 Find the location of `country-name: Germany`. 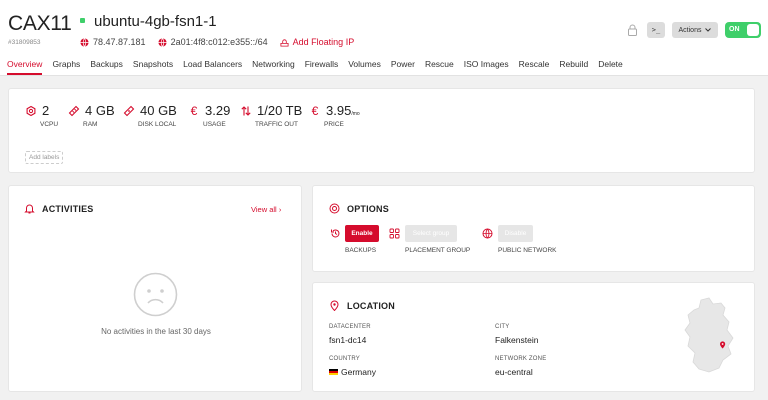

country-name: Germany is located at coordinates (358, 372).